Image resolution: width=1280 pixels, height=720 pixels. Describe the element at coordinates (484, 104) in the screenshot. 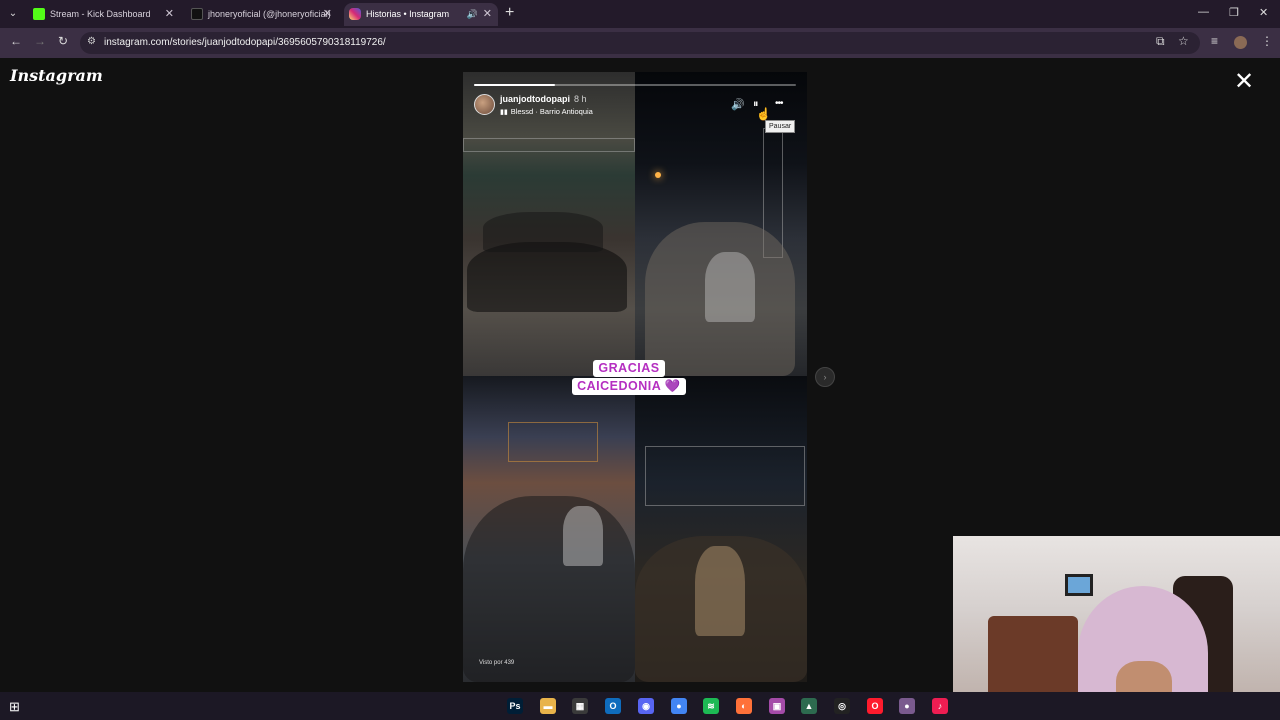

I see `avatar` at that location.